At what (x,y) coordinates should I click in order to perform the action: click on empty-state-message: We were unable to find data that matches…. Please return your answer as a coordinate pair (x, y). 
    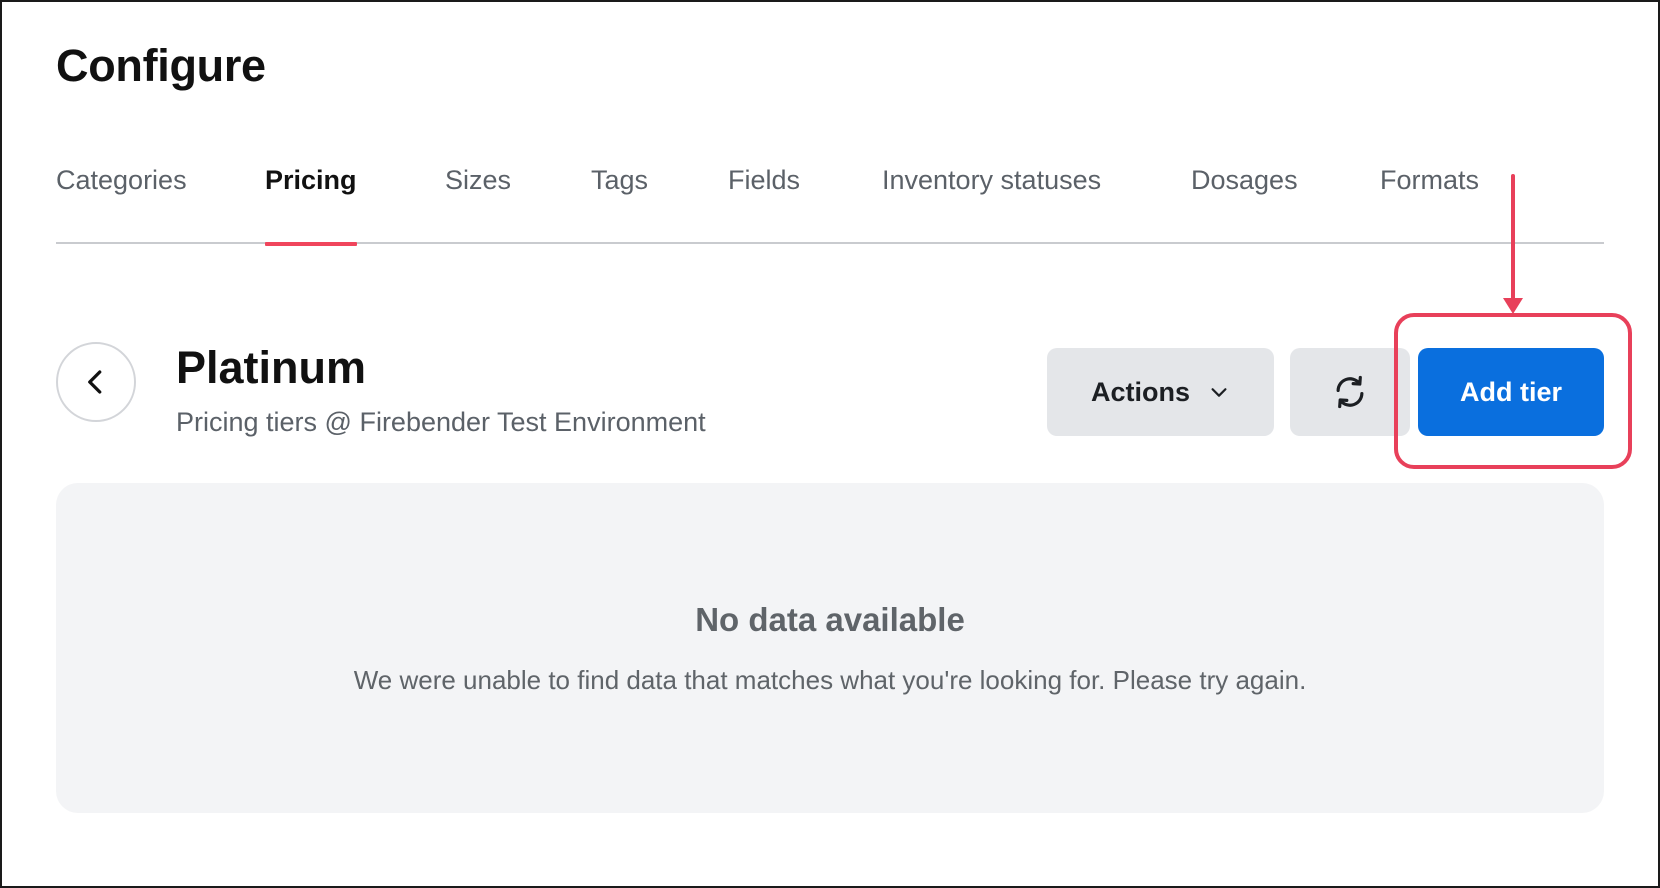
    Looking at the image, I should click on (830, 680).